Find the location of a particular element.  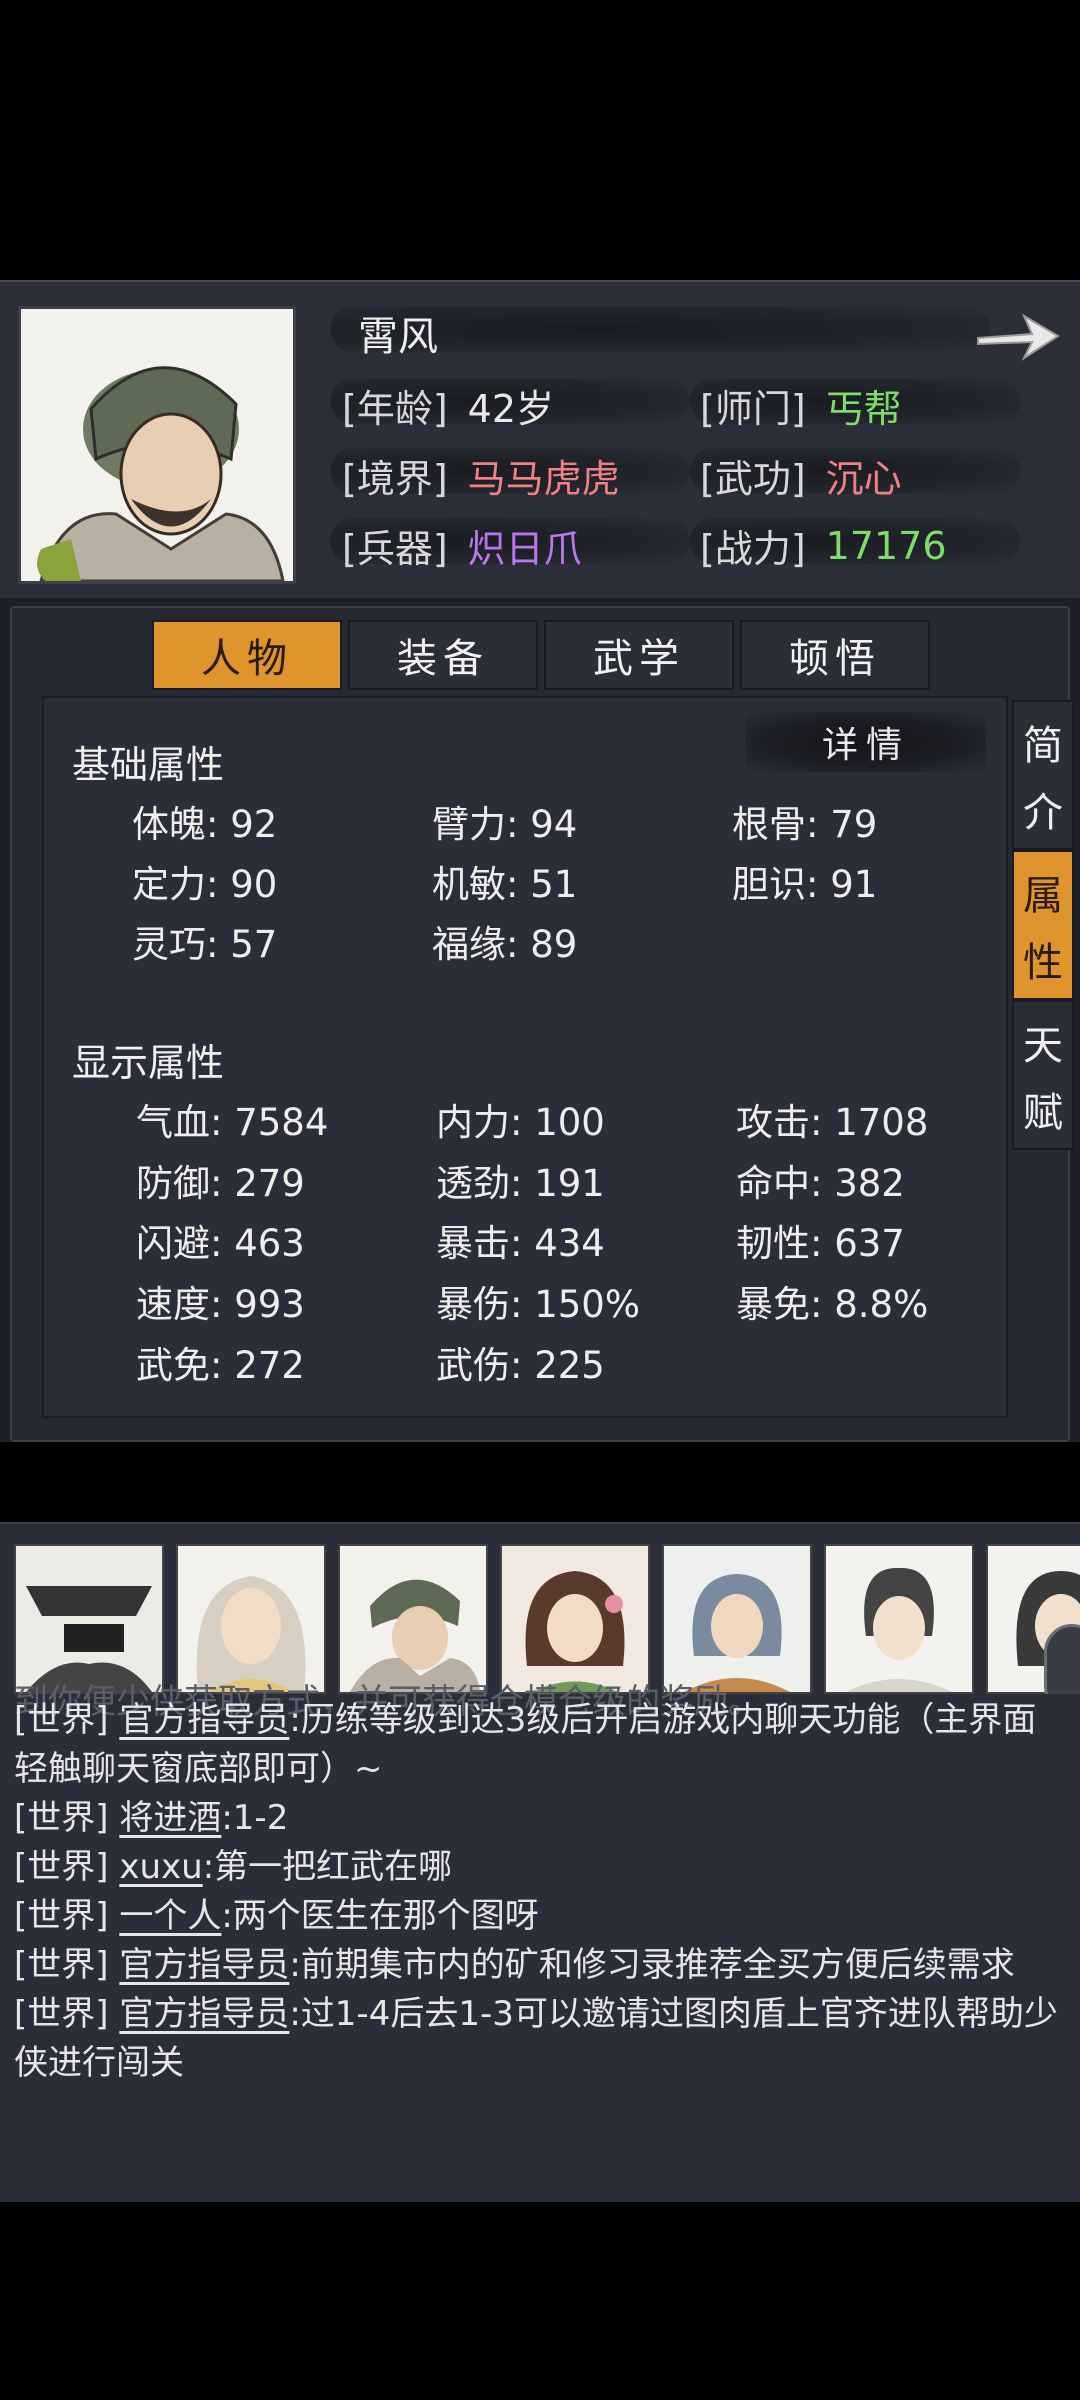

age-value: 42岁 is located at coordinates (511, 409).